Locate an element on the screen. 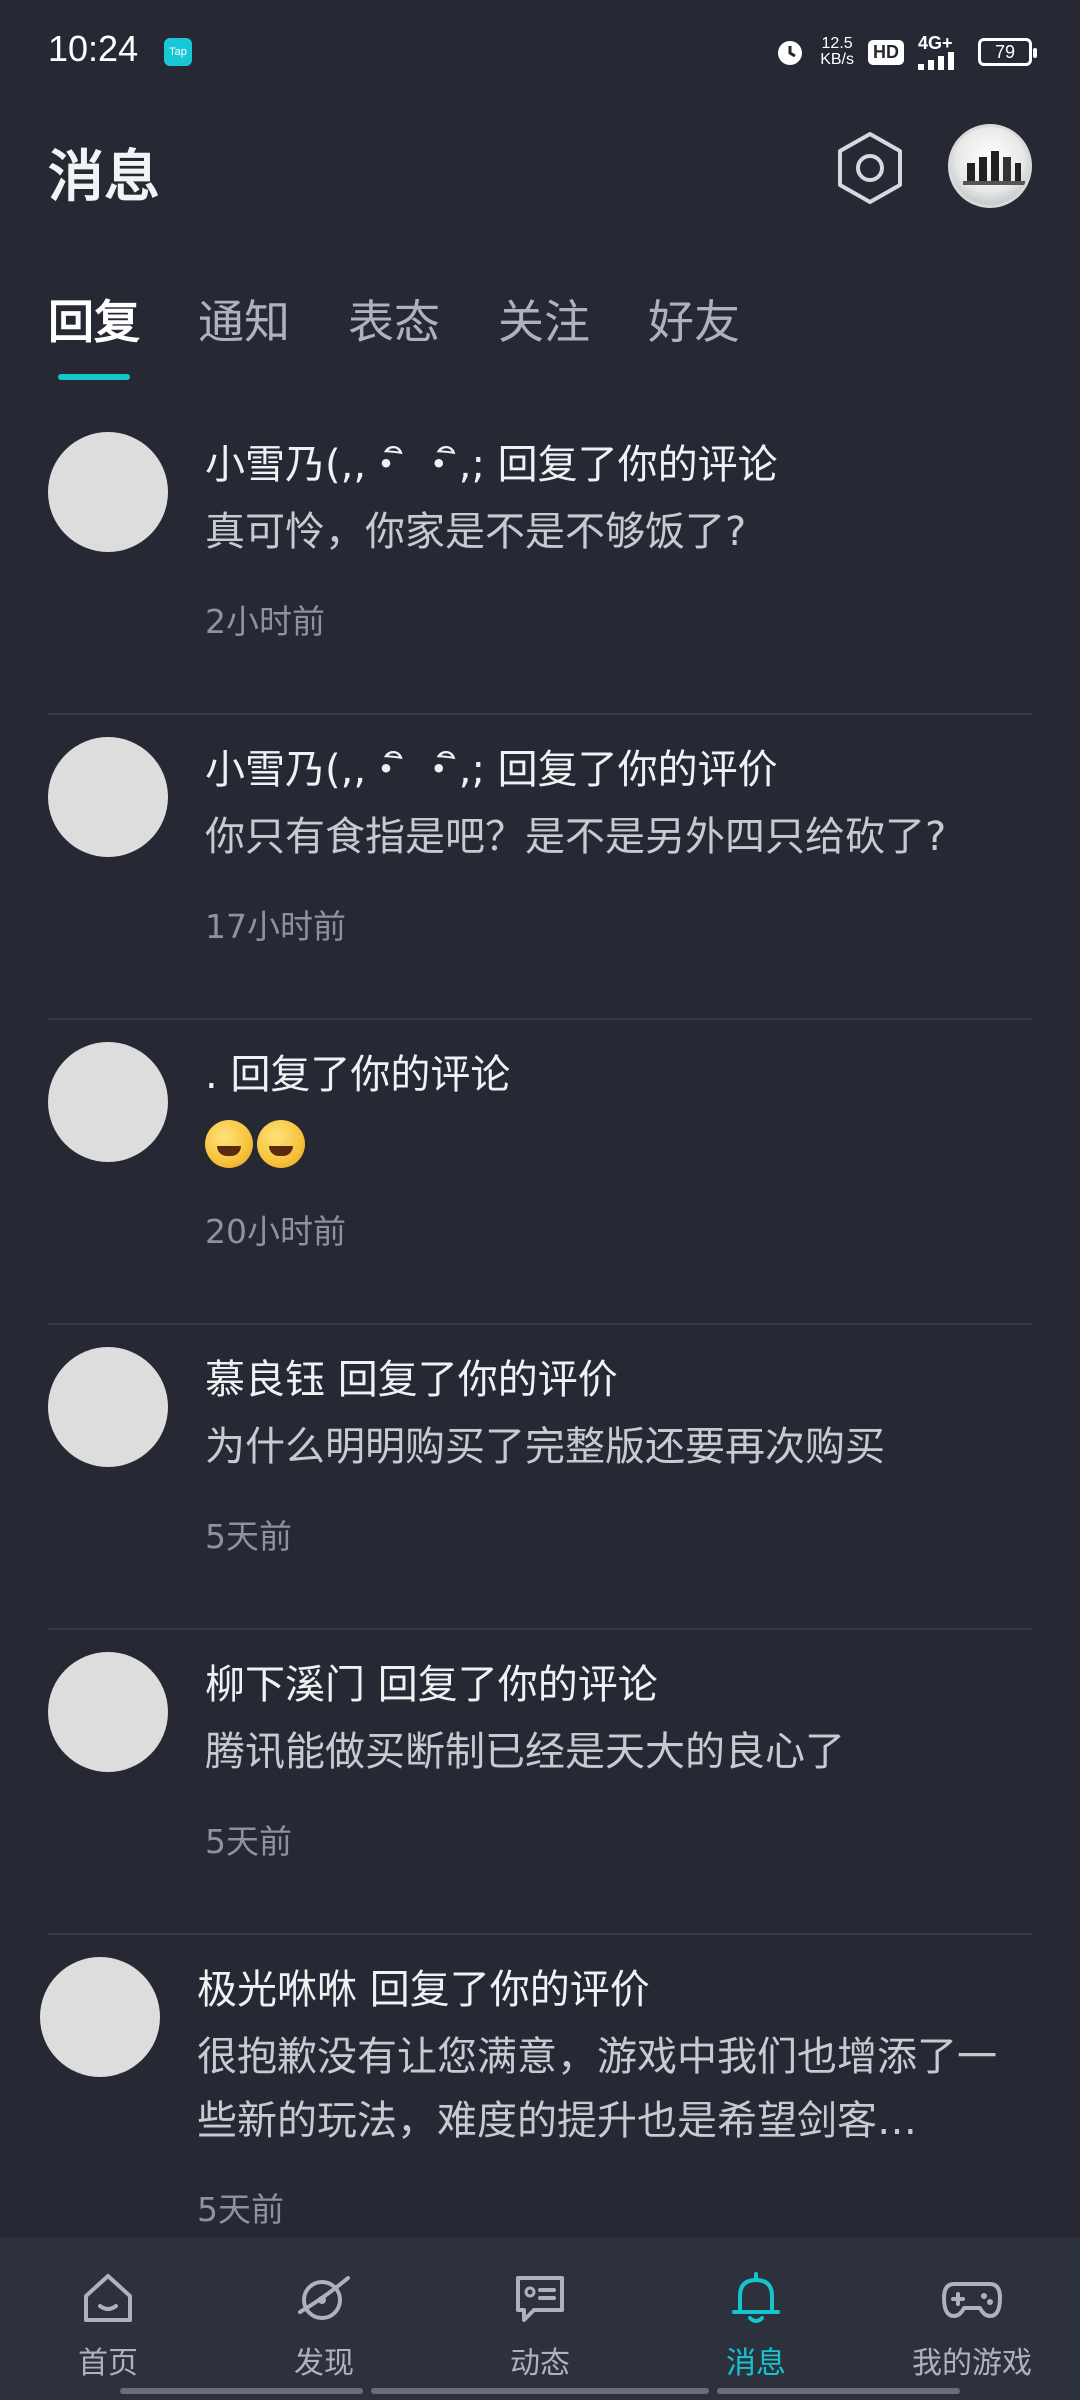 The width and height of the screenshot is (1080, 2400). tab-reactions: 表态 is located at coordinates (394, 319).